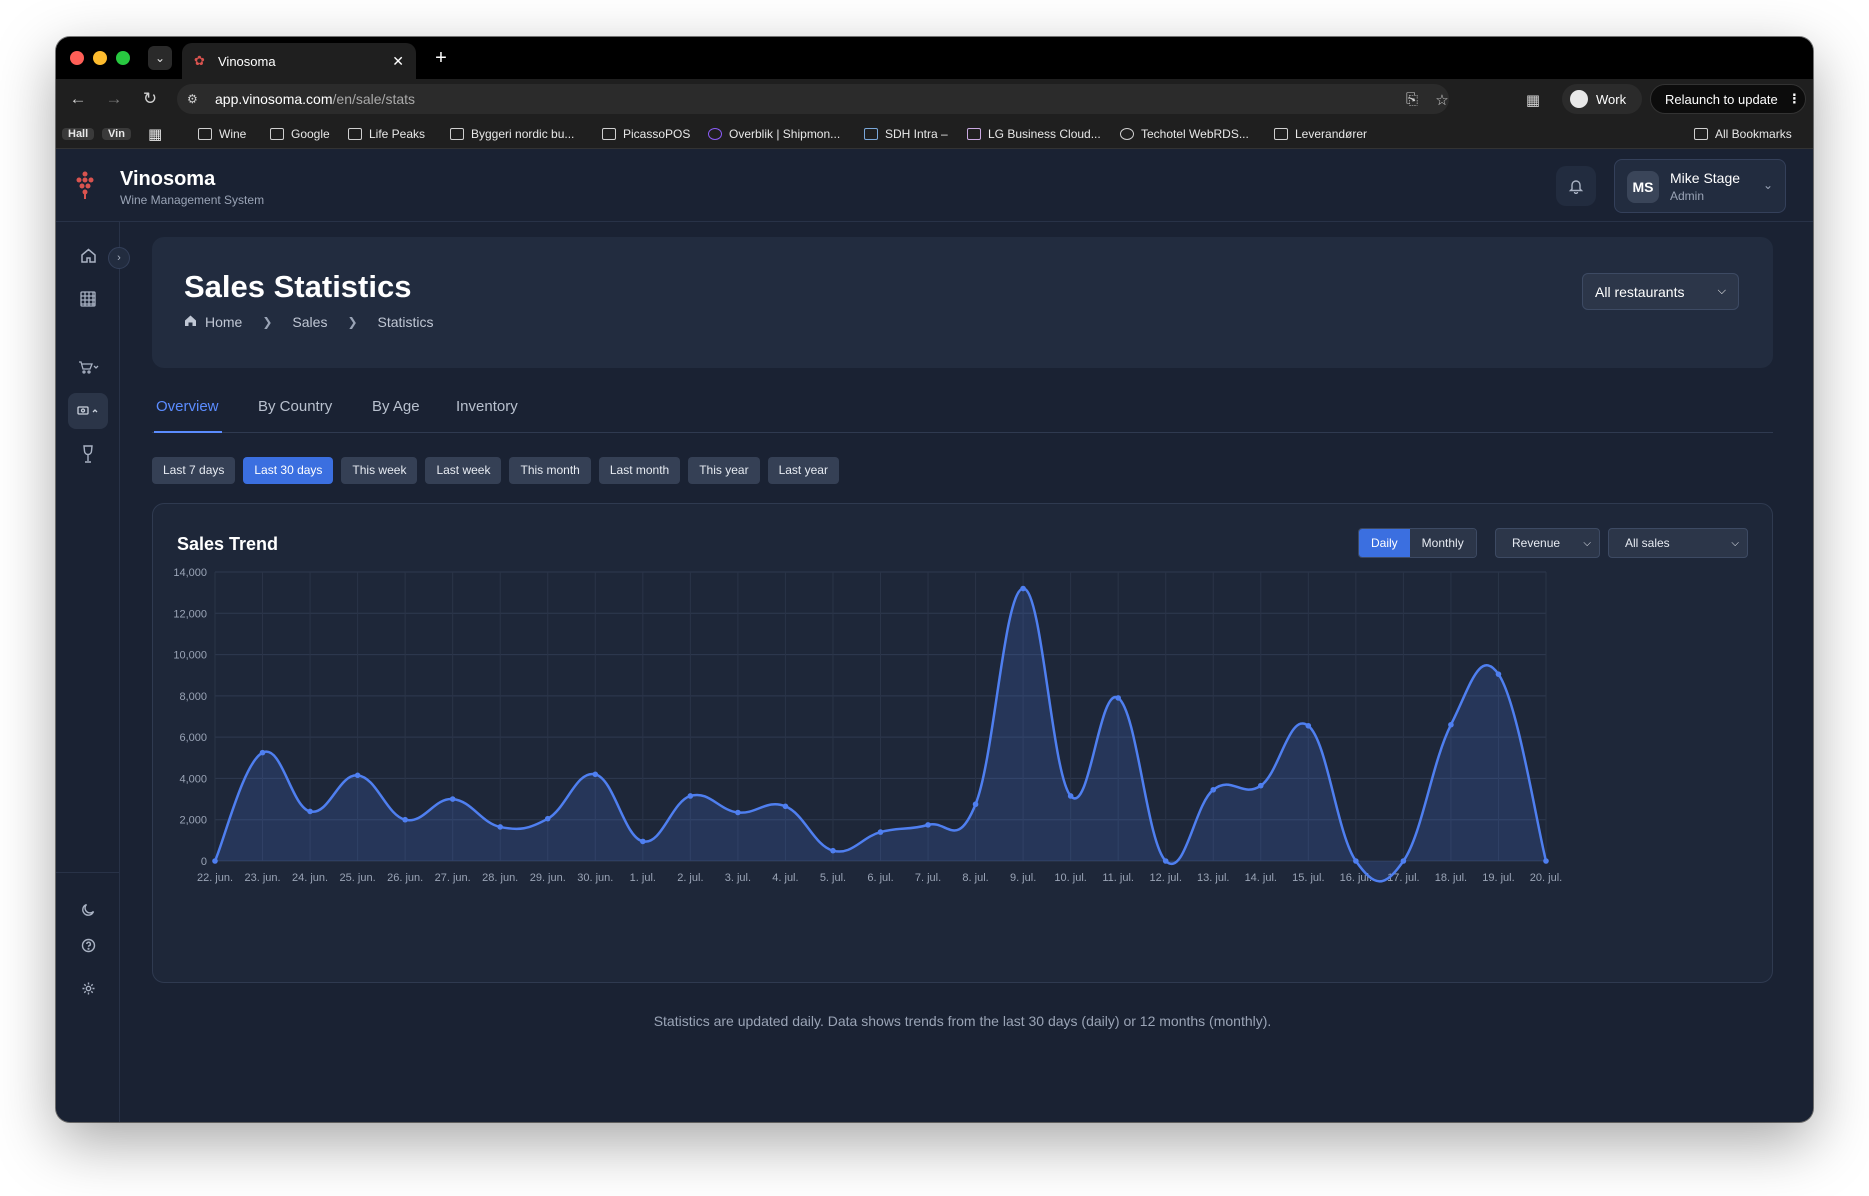 This screenshot has width=1869, height=1196. What do you see at coordinates (1166, 878) in the screenshot?
I see `x-tick-label: 12. jul.` at bounding box center [1166, 878].